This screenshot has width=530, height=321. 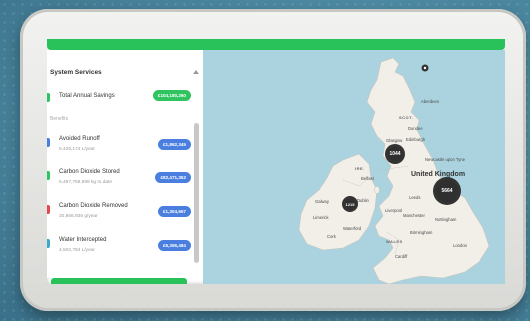 I want to click on place-wales: WALES, so click(x=394, y=241).